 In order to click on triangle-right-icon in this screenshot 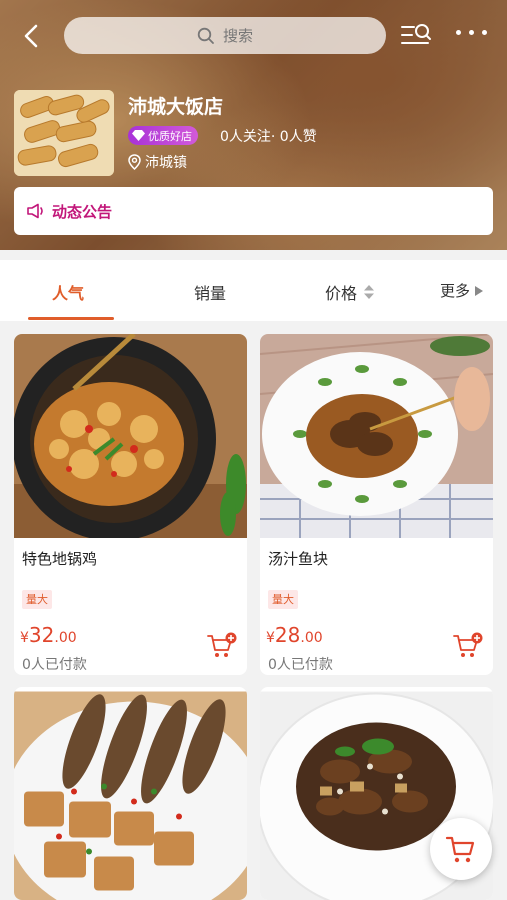, I will do `click(479, 290)`.